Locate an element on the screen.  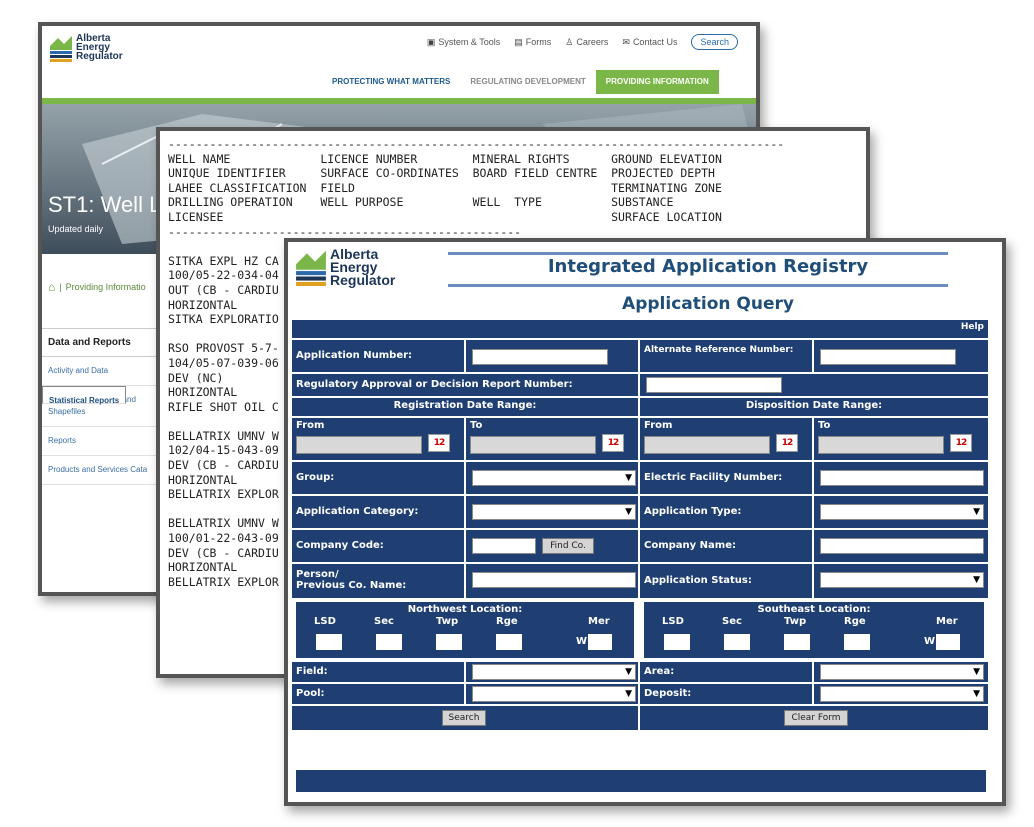
application-status-label: Application Status: is located at coordinates (726, 581).